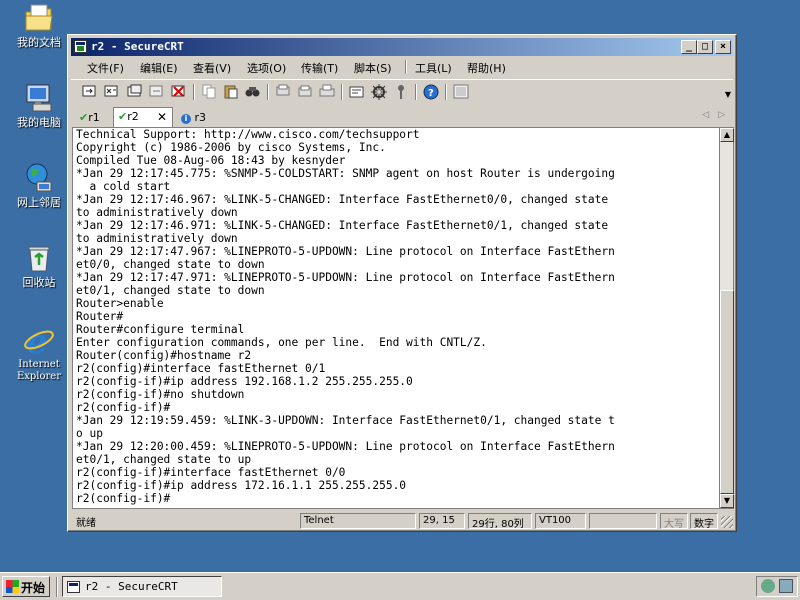 The width and height of the screenshot is (800, 600). Describe the element at coordinates (400, 586) in the screenshot. I see `taskbar: 开始 r2 - SecureCRT` at that location.